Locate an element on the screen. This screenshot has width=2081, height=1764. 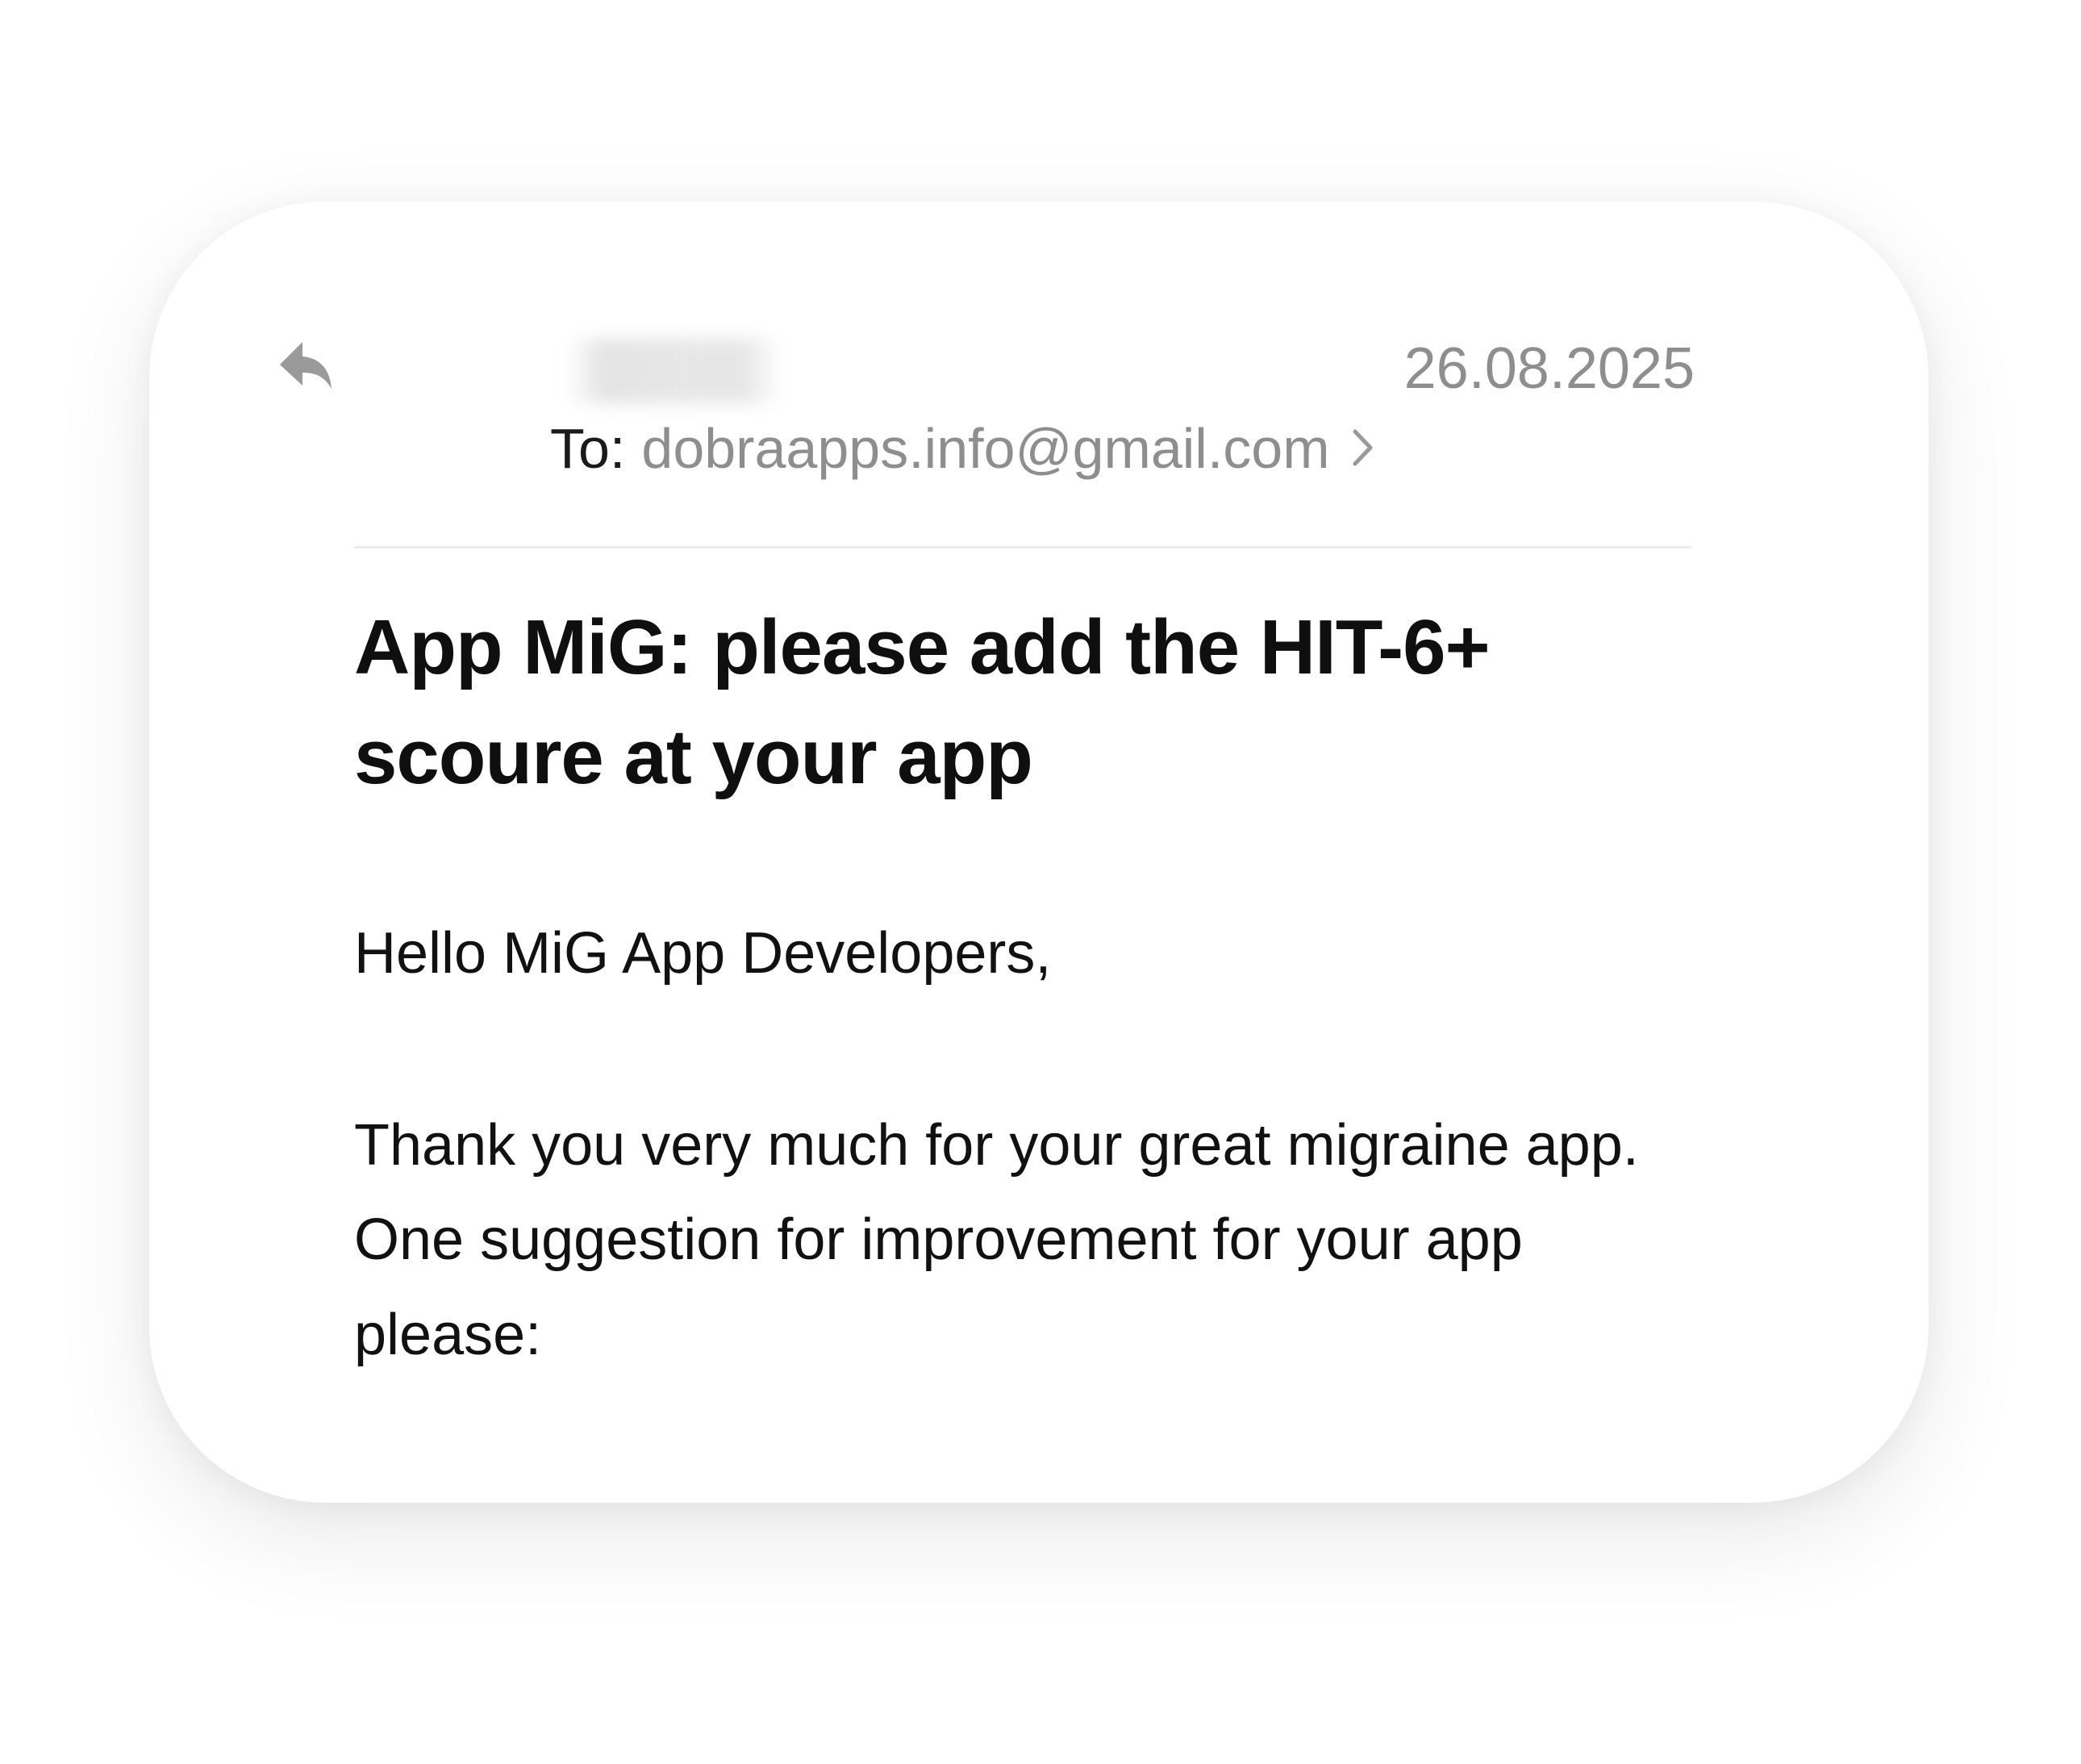
recipient-row: To: dobraapps.info@gmail.com is located at coordinates (962, 450).